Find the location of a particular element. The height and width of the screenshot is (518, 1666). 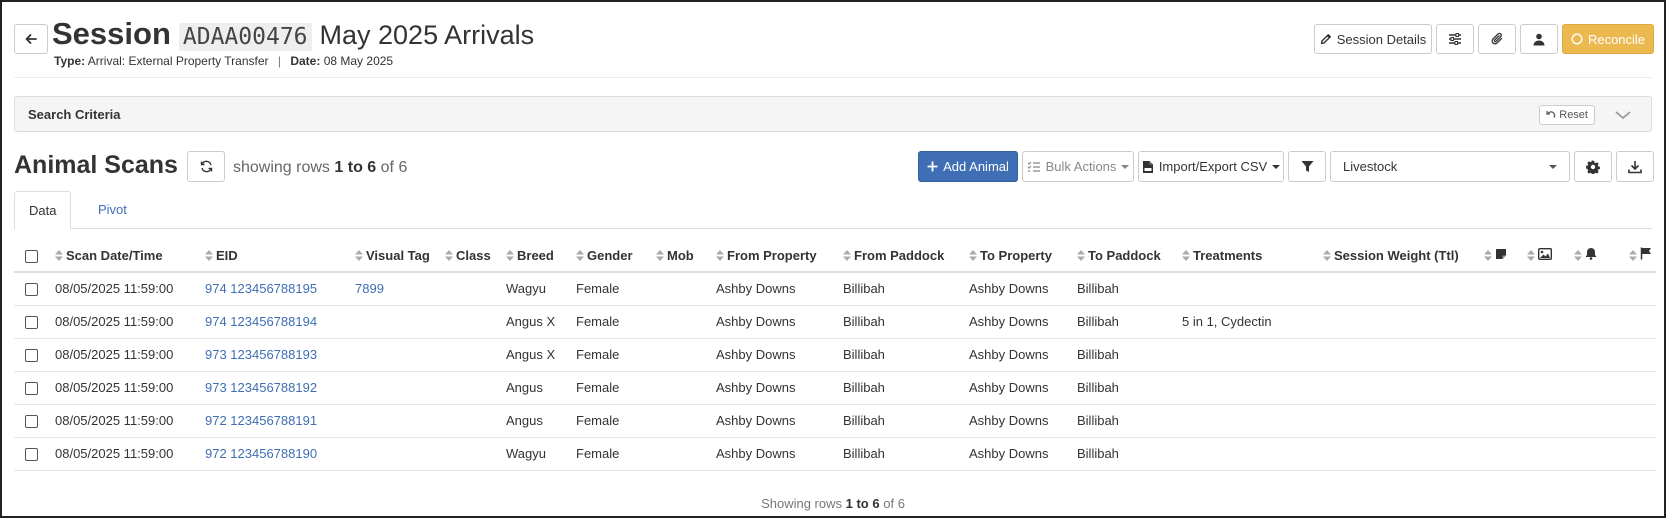

bulk-actions-button: Bulk Actions is located at coordinates (1078, 166).